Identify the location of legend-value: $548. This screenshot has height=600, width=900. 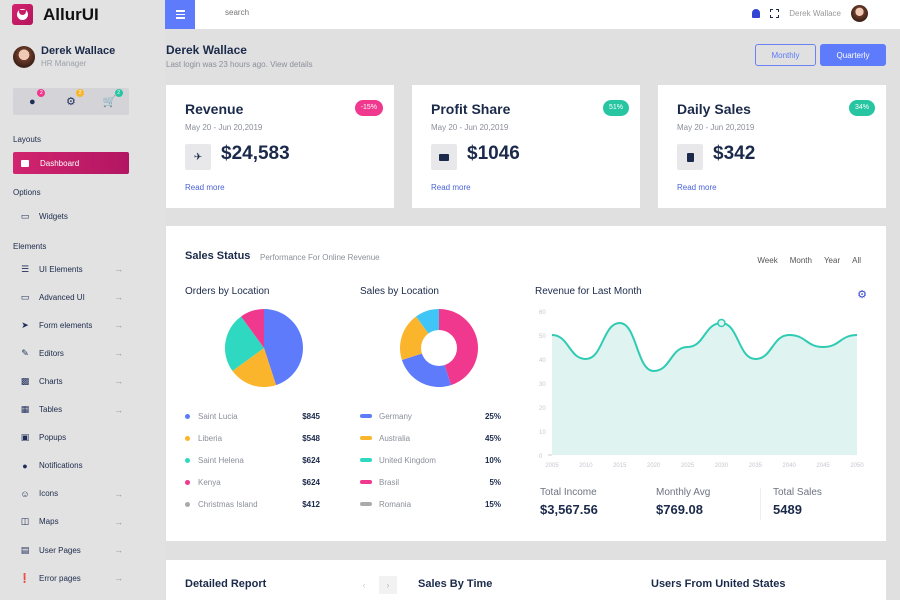
(311, 438).